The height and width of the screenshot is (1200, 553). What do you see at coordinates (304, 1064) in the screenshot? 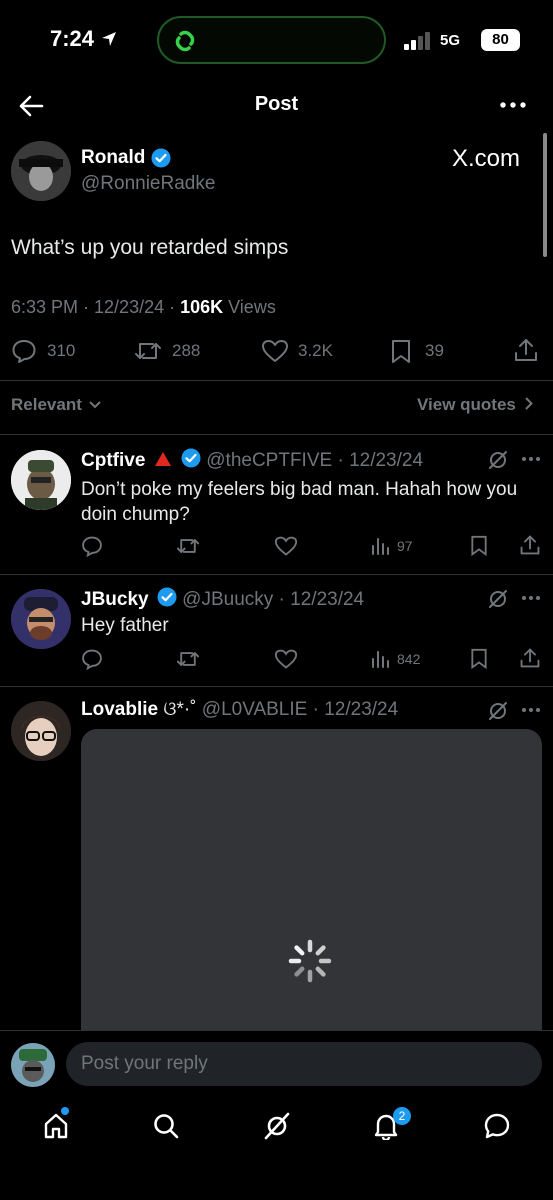
I see `reply-input: Post your reply` at bounding box center [304, 1064].